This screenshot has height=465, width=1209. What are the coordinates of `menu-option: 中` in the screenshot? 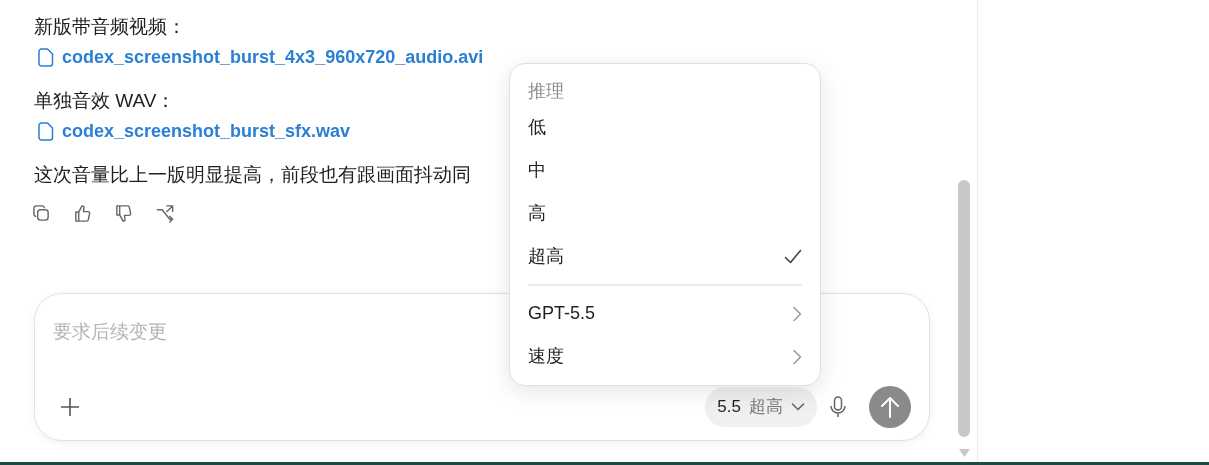 It's located at (665, 170).